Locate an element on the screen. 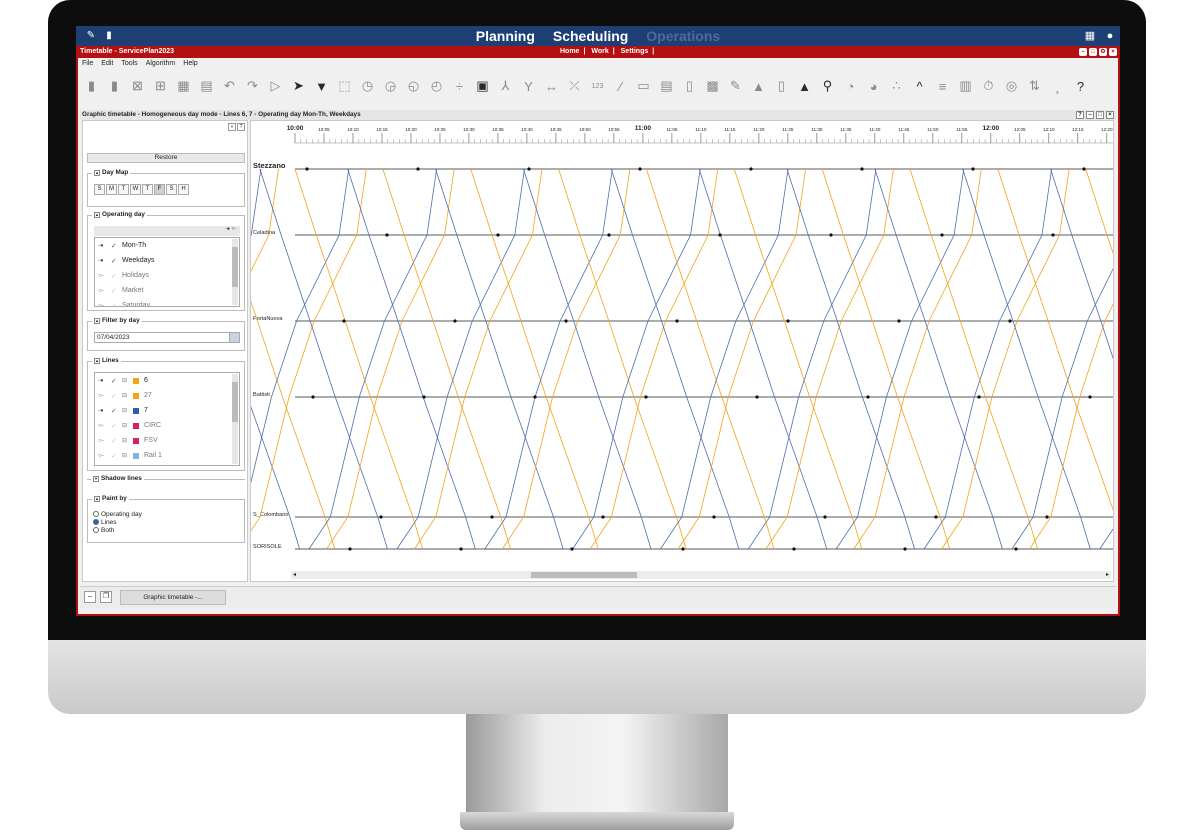  redo-icon: ↷ is located at coordinates (252, 86).